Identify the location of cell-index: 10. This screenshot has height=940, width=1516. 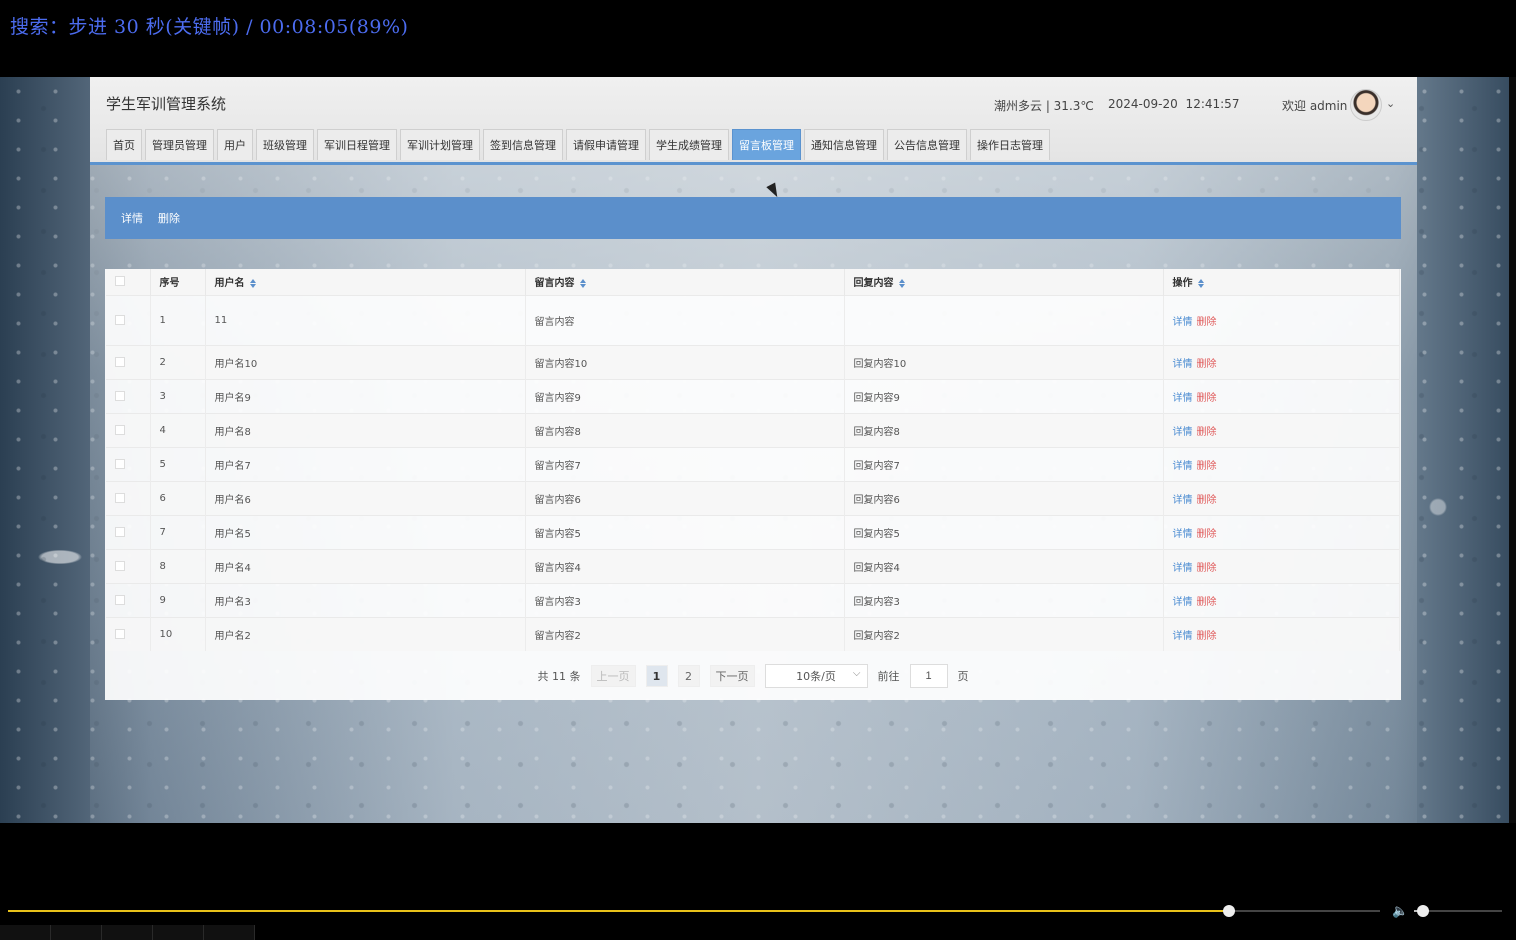
(178, 633).